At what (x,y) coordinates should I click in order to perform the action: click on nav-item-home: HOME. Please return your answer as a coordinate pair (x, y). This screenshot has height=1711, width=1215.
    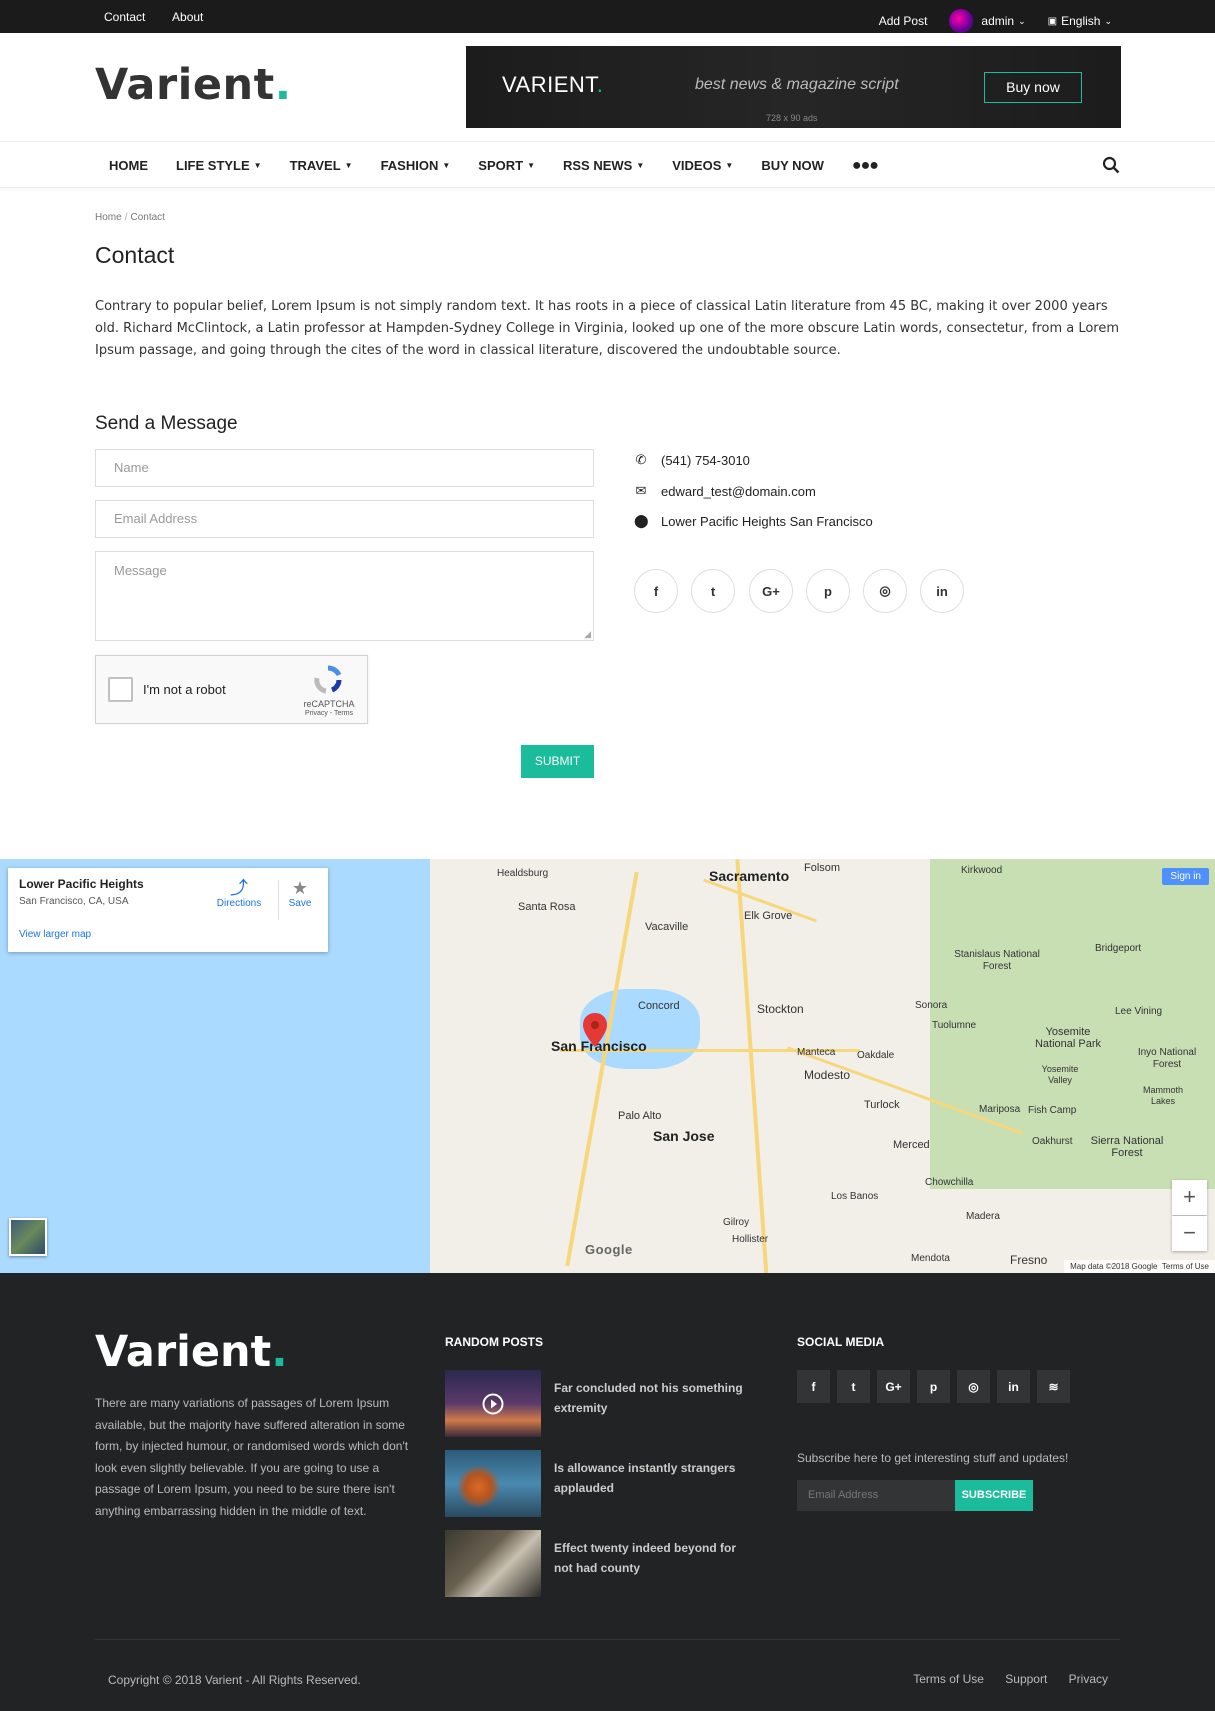
    Looking at the image, I should click on (128, 165).